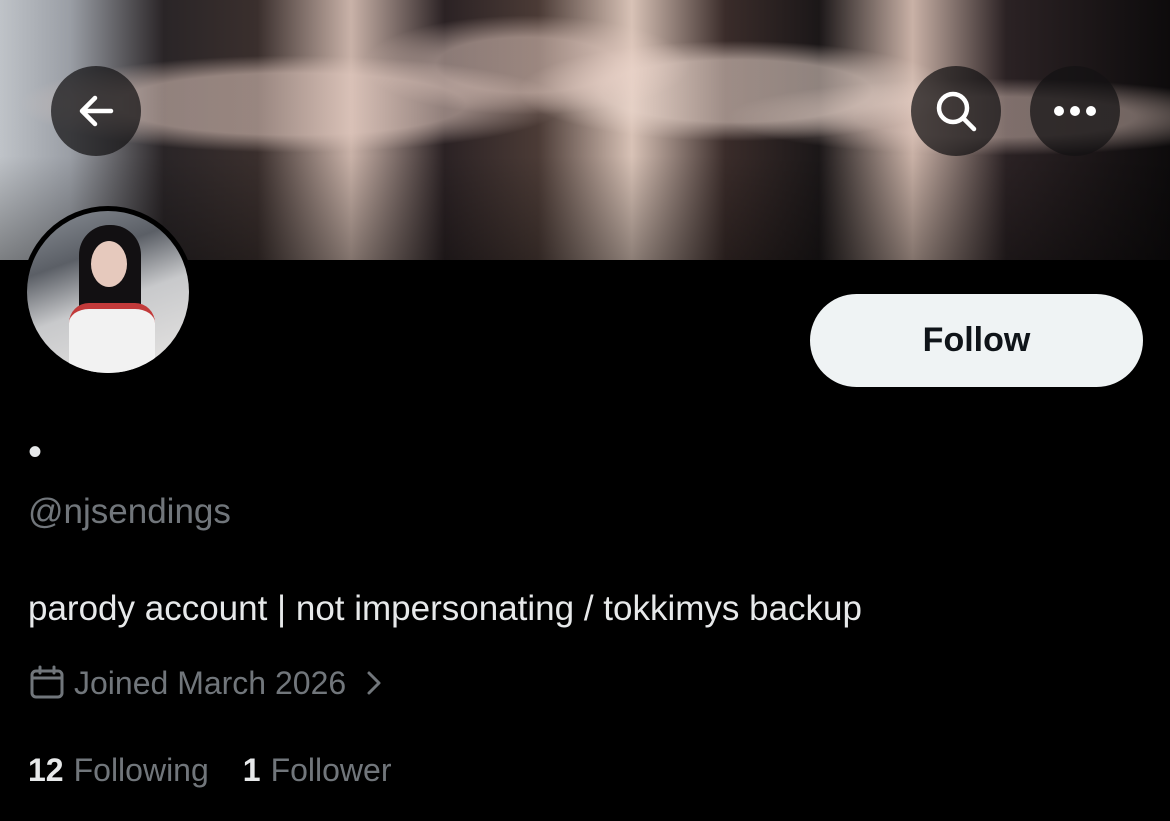 The image size is (1170, 821). What do you see at coordinates (209, 770) in the screenshot?
I see `follow-stats: 12 Following 1 Follower` at bounding box center [209, 770].